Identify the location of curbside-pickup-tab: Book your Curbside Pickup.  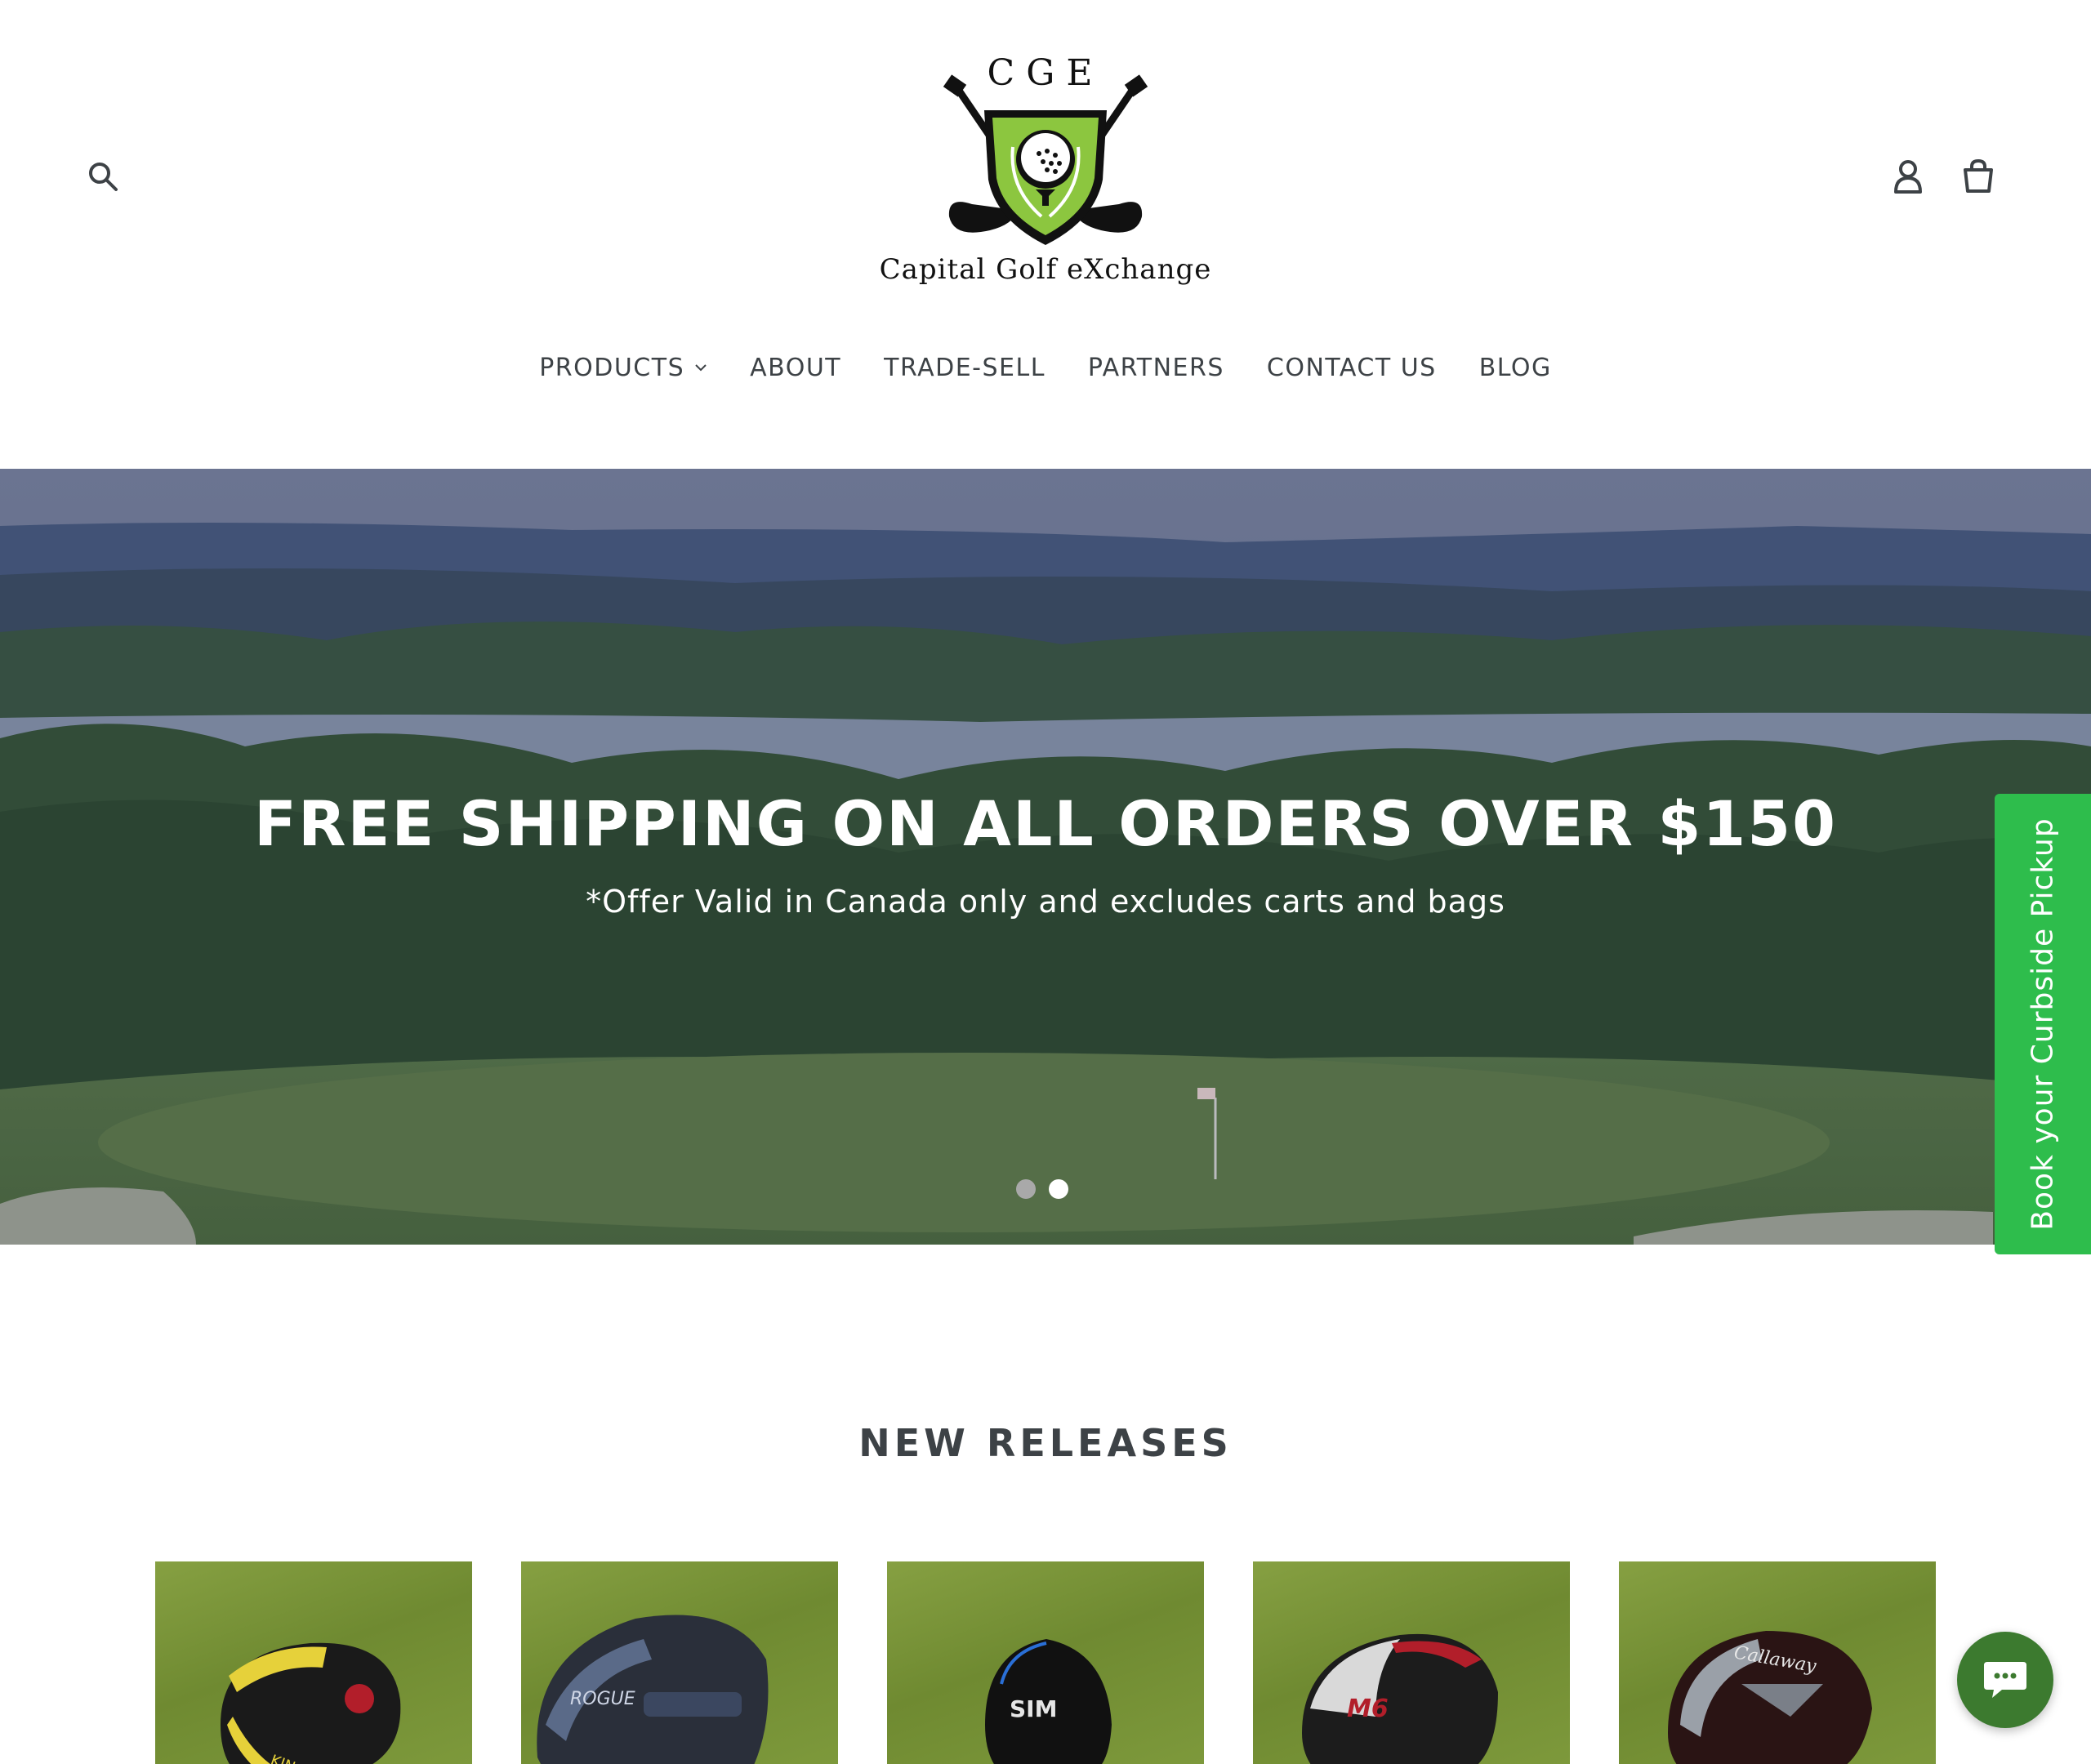
(2043, 1024).